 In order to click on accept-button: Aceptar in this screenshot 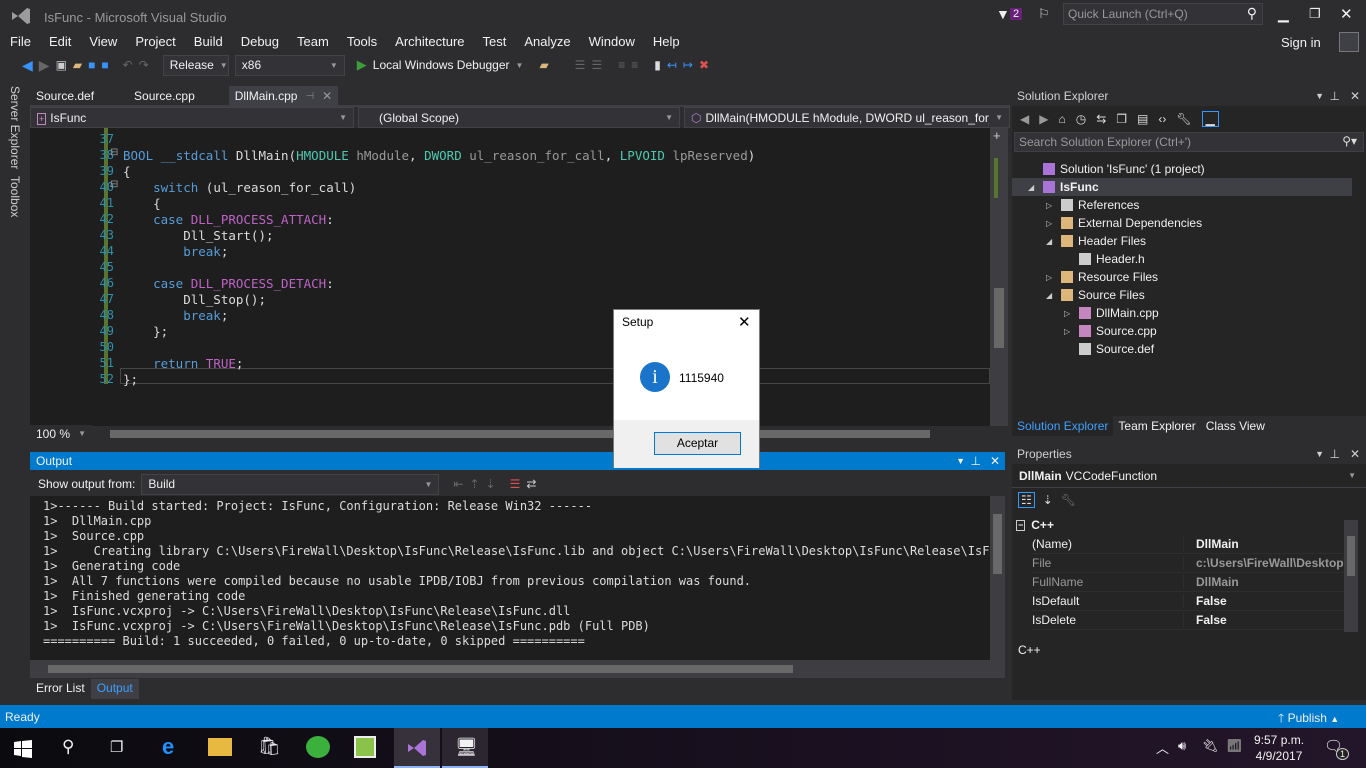, I will do `click(697, 443)`.